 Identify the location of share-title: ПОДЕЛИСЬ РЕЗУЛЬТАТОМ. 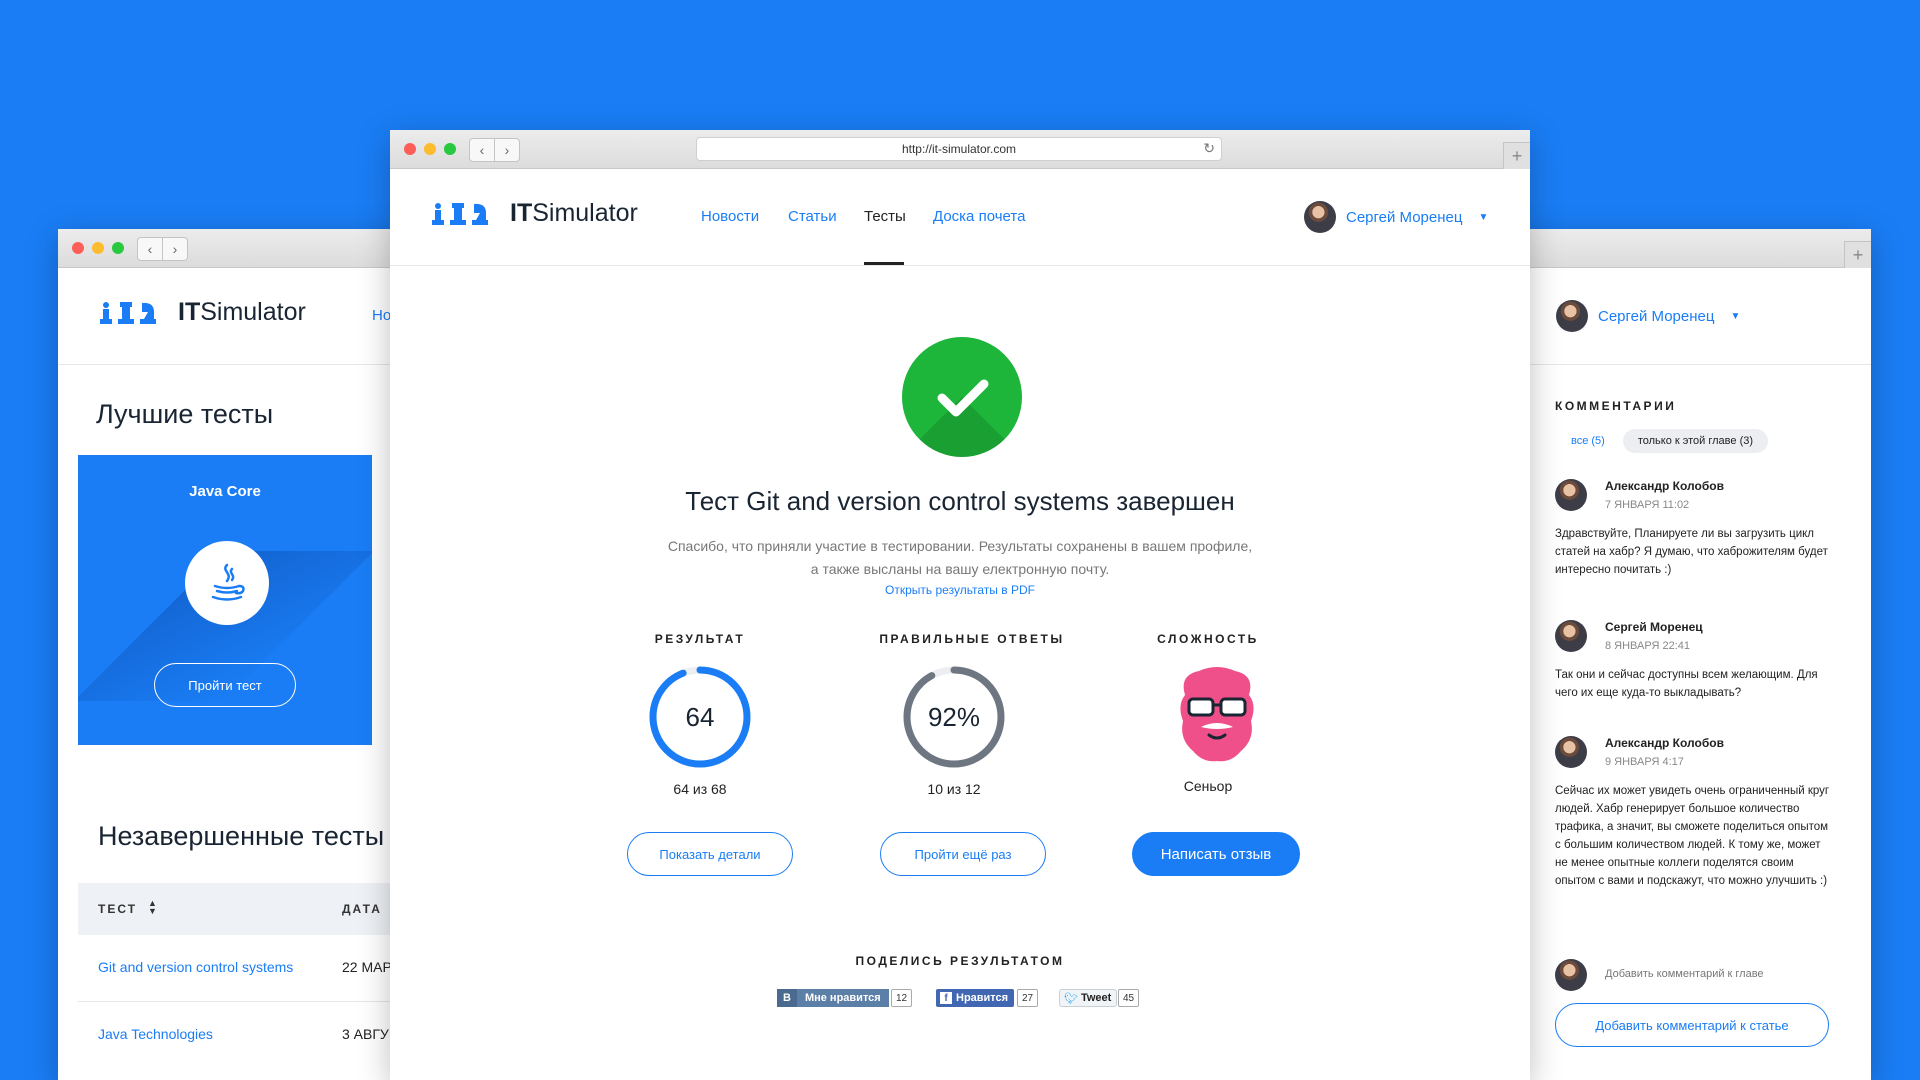
(960, 961).